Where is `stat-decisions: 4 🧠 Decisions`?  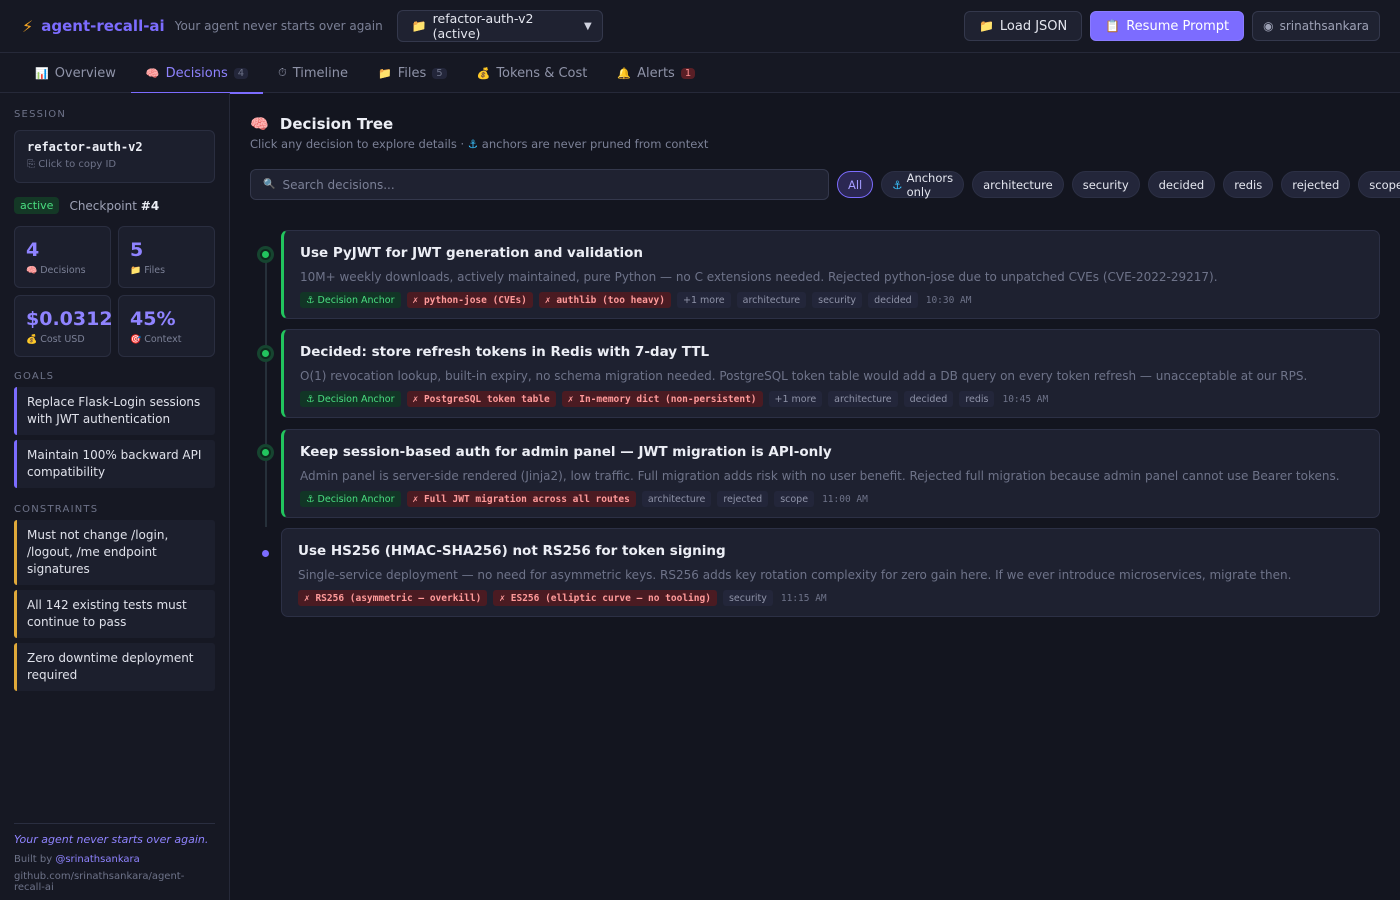 stat-decisions: 4 🧠 Decisions is located at coordinates (62, 257).